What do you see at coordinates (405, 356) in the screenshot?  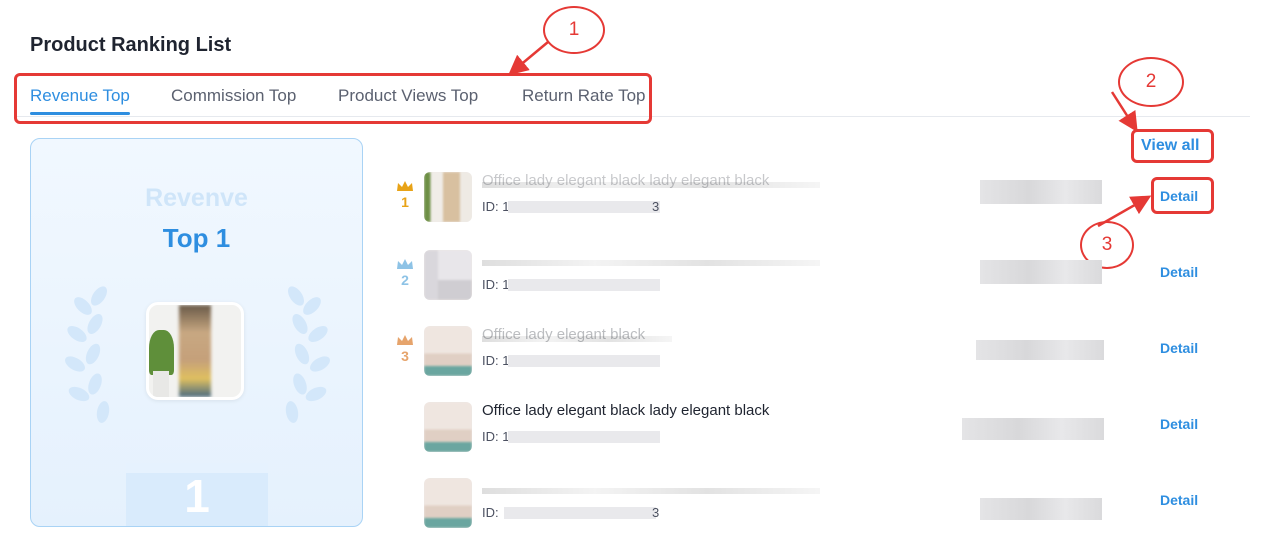 I see `rank-number: 3` at bounding box center [405, 356].